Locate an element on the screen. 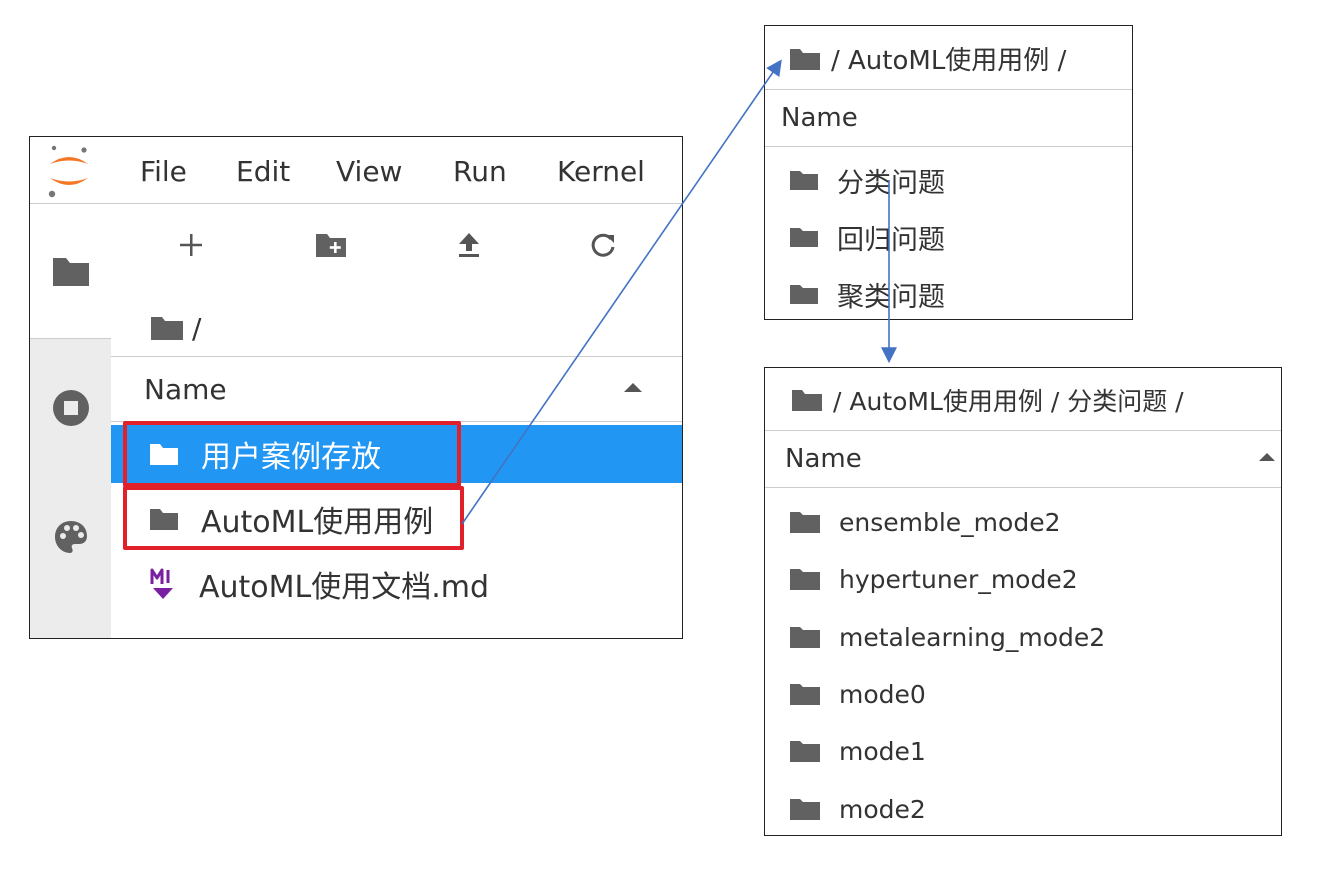 This screenshot has height=877, width=1321. list-item: mode0 is located at coordinates (857, 694).